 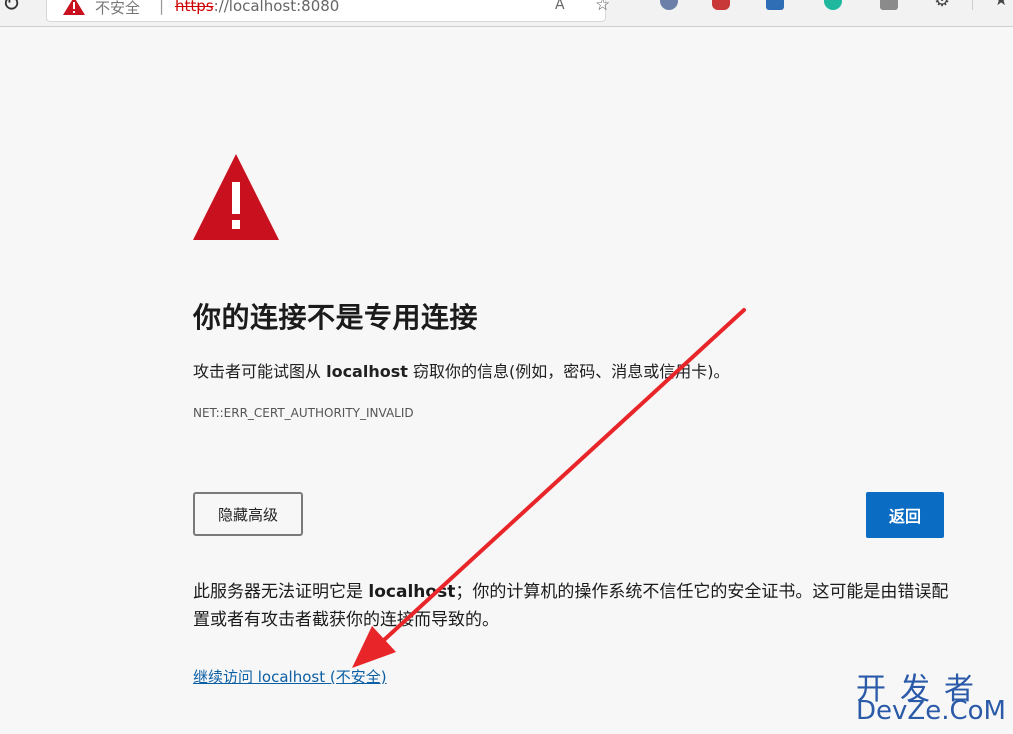 What do you see at coordinates (931, 711) in the screenshot?
I see `watermark-site: DevZe.CoM` at bounding box center [931, 711].